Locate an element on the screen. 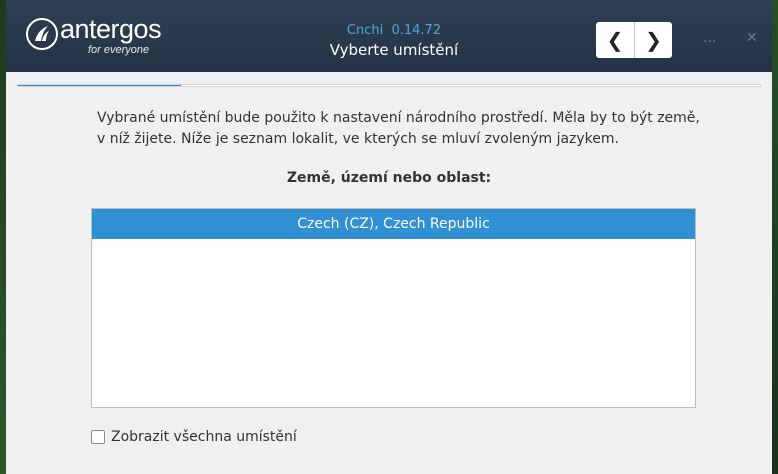 The image size is (778, 474). chevron-left-icon: ❮ is located at coordinates (615, 40).